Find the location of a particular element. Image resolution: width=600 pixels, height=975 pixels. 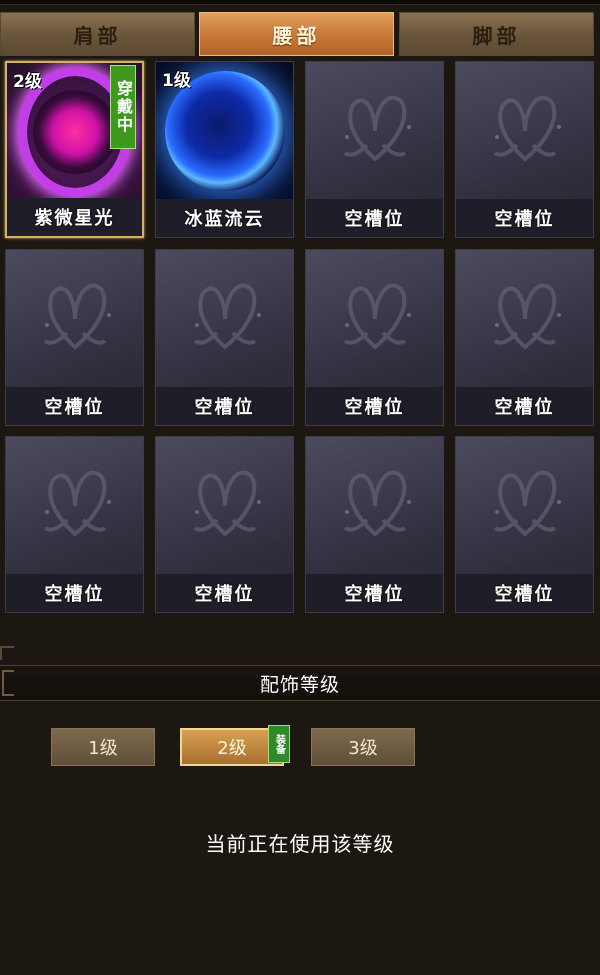

wearing-badge: 穿戴中 is located at coordinates (123, 107).